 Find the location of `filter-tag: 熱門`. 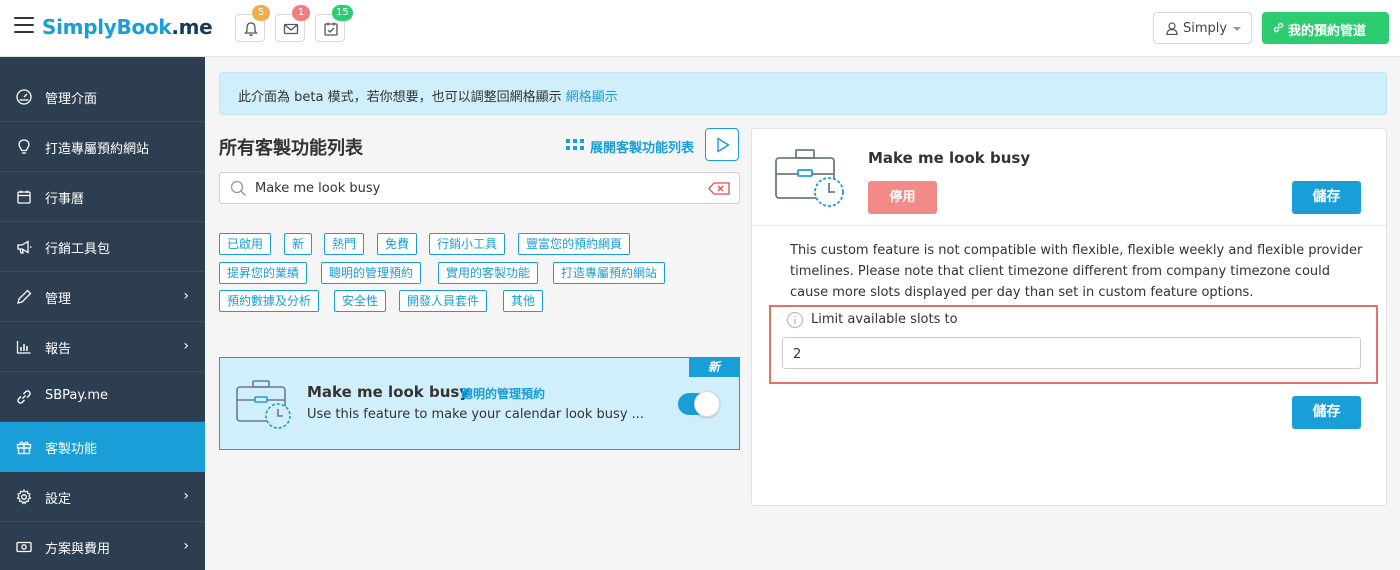

filter-tag: 熱門 is located at coordinates (344, 244).